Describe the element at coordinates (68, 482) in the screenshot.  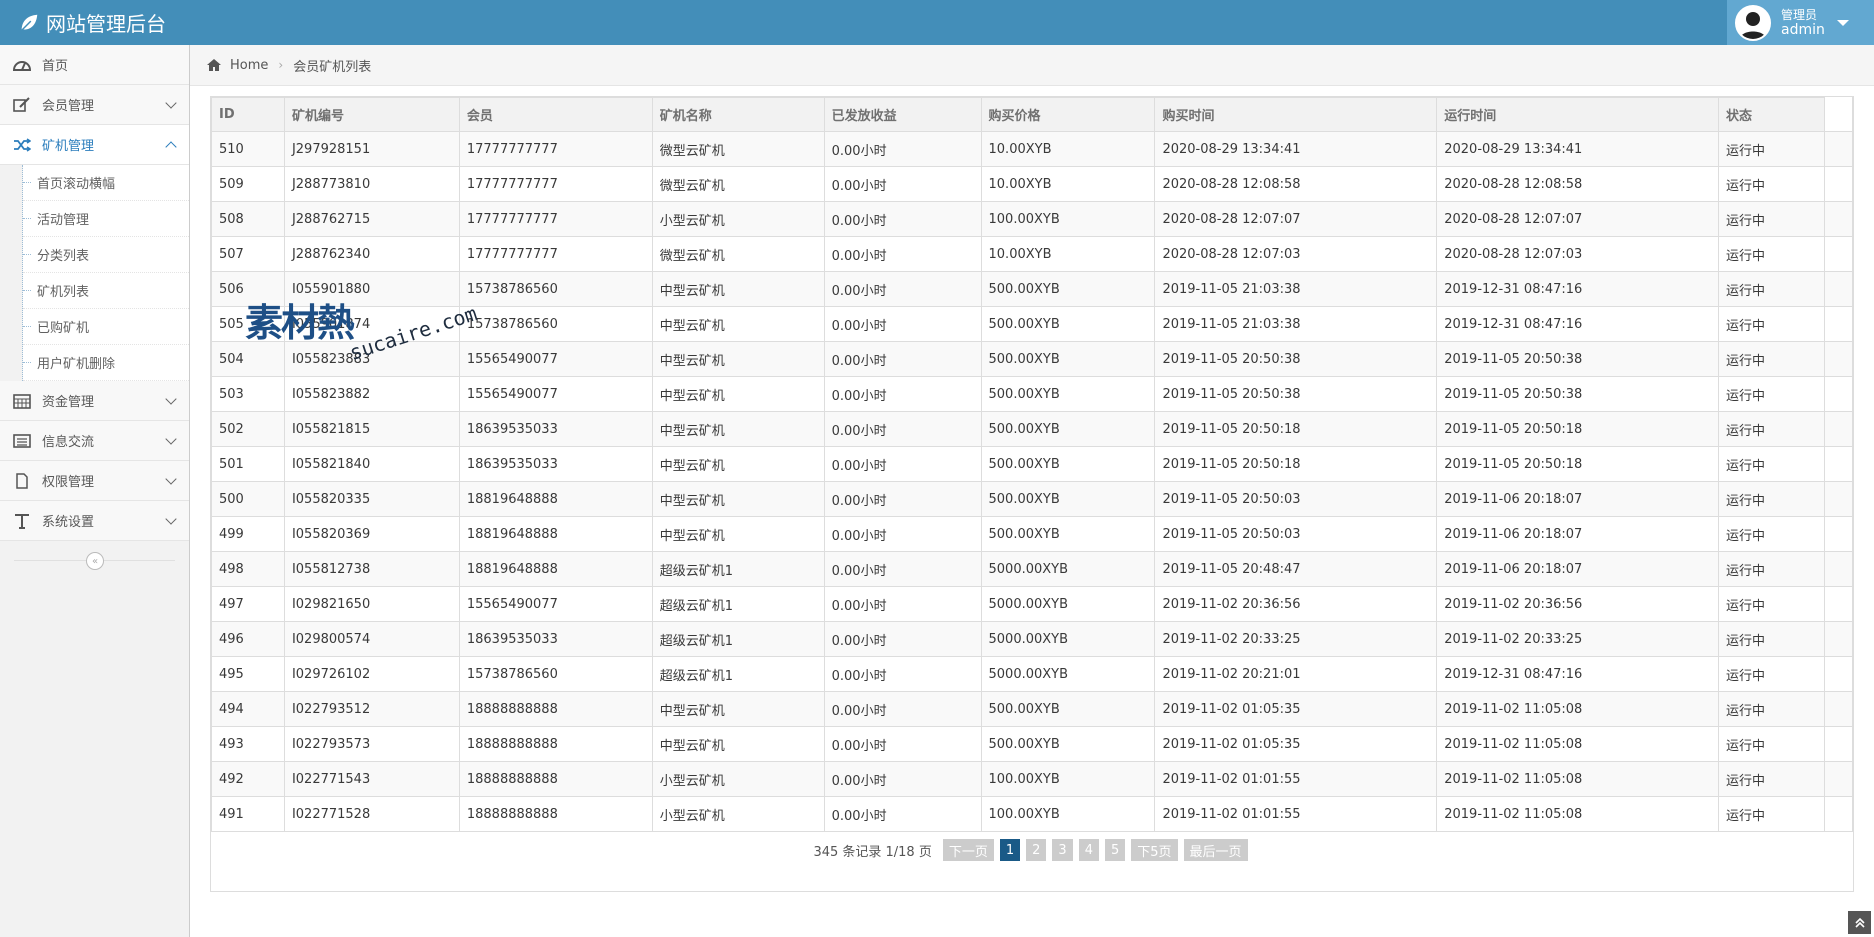
I see `sidebar-item-label: 权限管理` at that location.